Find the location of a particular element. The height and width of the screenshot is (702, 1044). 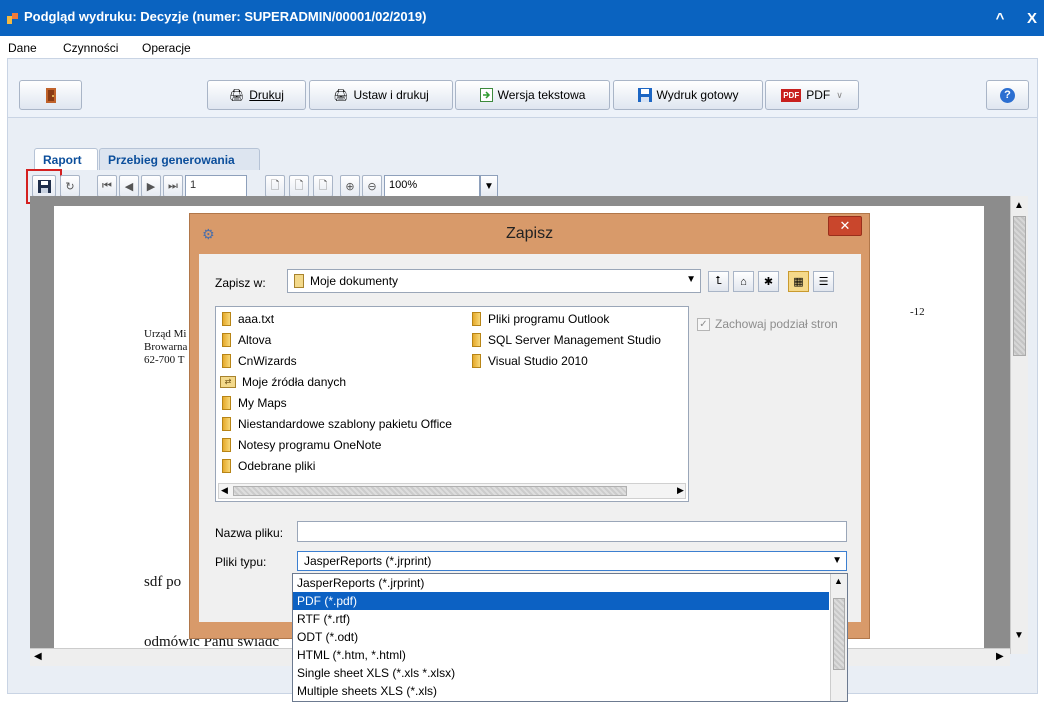

filename-label: Nazwa pliku: is located at coordinates (249, 533).